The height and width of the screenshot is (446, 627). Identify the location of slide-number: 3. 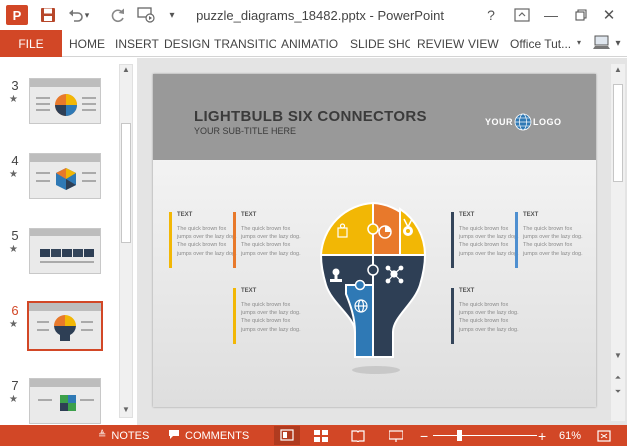
(15, 85).